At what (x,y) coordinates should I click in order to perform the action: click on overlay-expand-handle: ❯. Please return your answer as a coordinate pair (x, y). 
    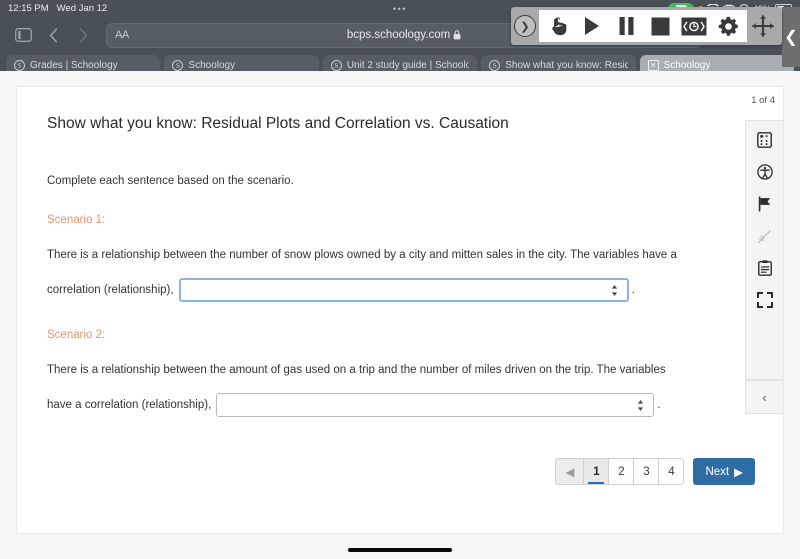
    Looking at the image, I should click on (525, 26).